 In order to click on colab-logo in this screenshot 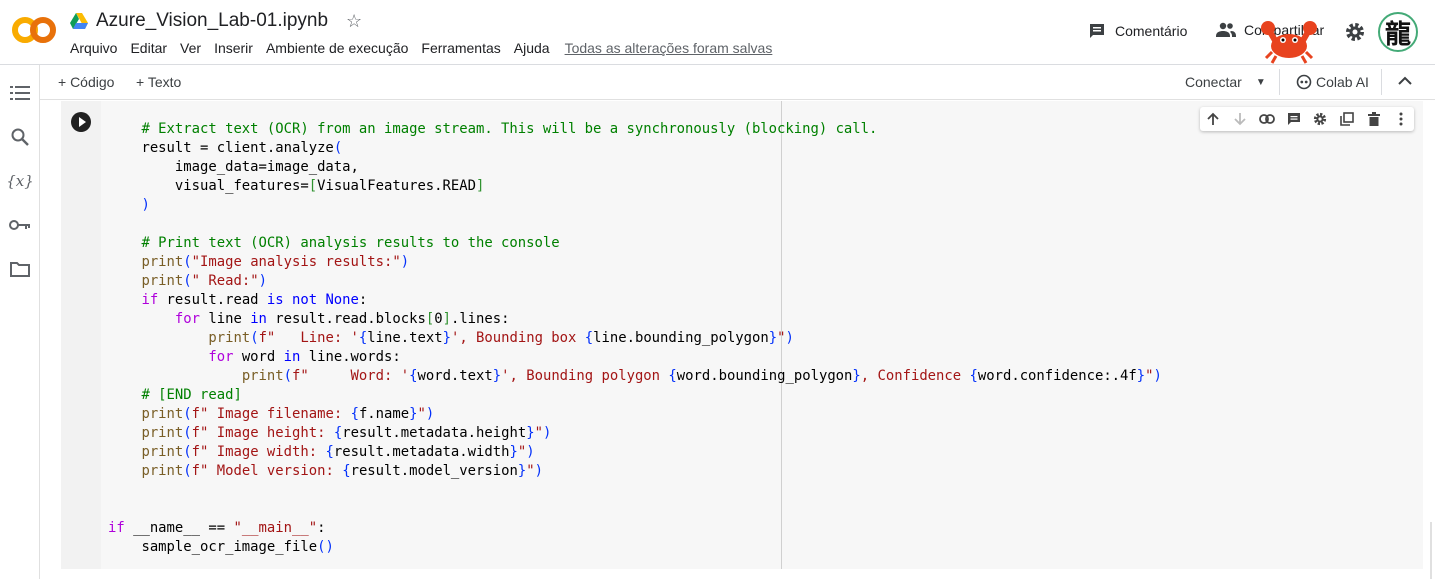, I will do `click(34, 30)`.